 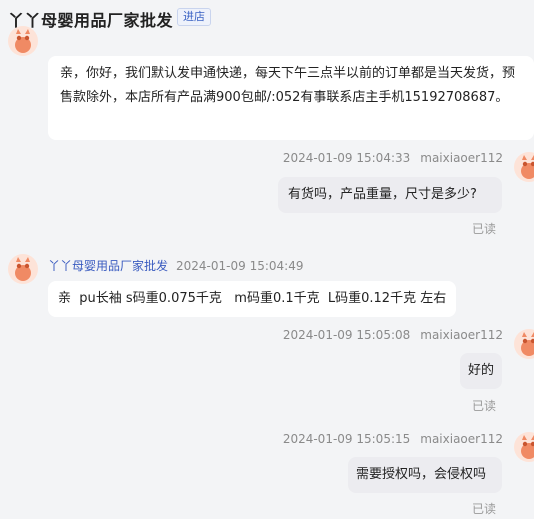 What do you see at coordinates (390, 195) in the screenshot?
I see `message-bubble-buyer: 有货吗，产品重量，尺寸是多少?` at bounding box center [390, 195].